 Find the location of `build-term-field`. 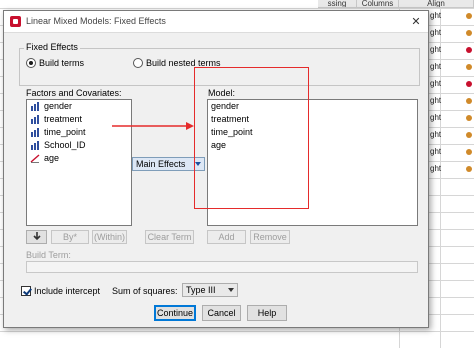

build-term-field is located at coordinates (222, 267).